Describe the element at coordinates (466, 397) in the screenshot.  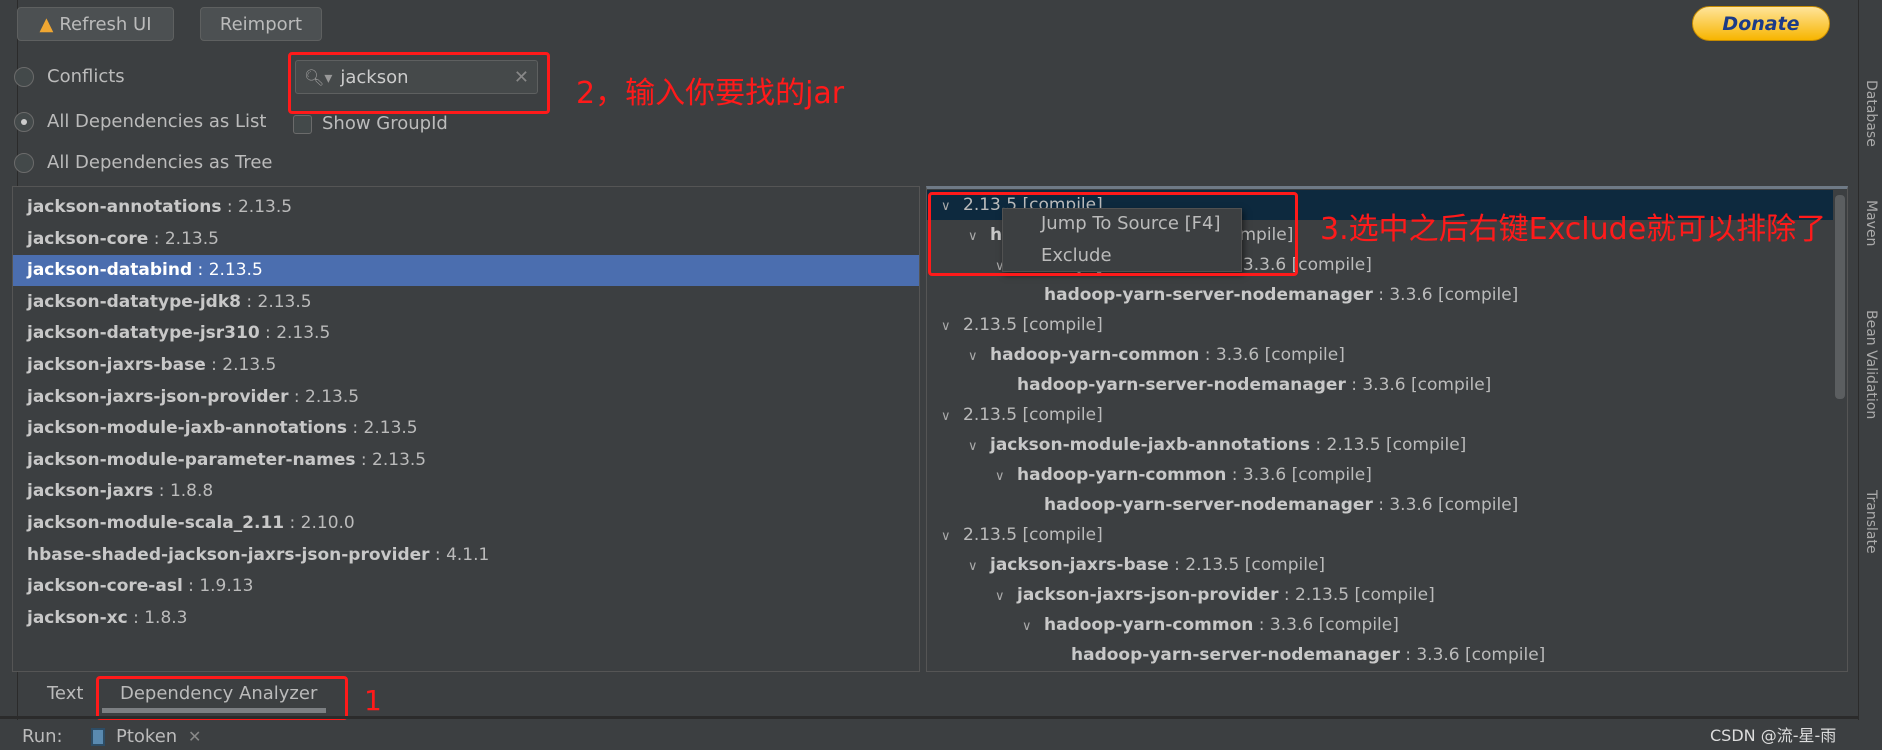
I see `list-item: jackson-jaxrs-json-provider : 2.13.5` at that location.